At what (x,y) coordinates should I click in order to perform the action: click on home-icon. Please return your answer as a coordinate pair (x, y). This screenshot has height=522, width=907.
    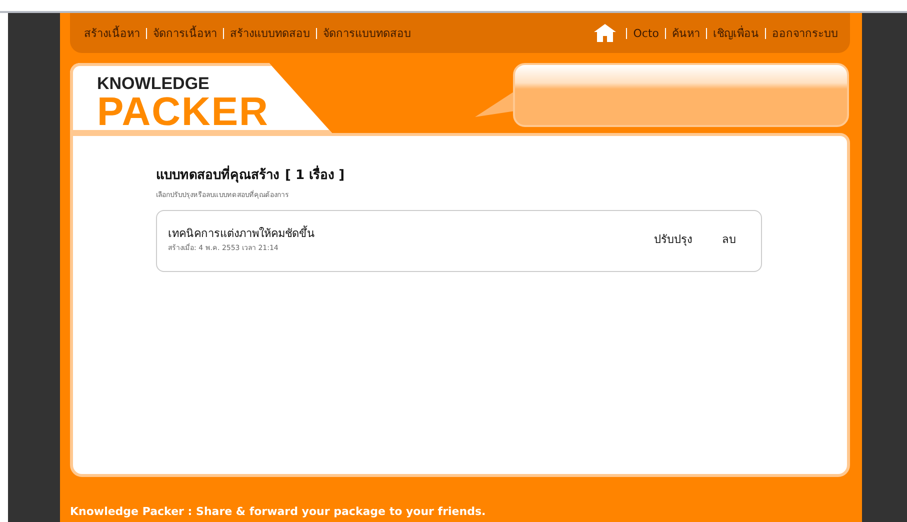
    Looking at the image, I should click on (605, 33).